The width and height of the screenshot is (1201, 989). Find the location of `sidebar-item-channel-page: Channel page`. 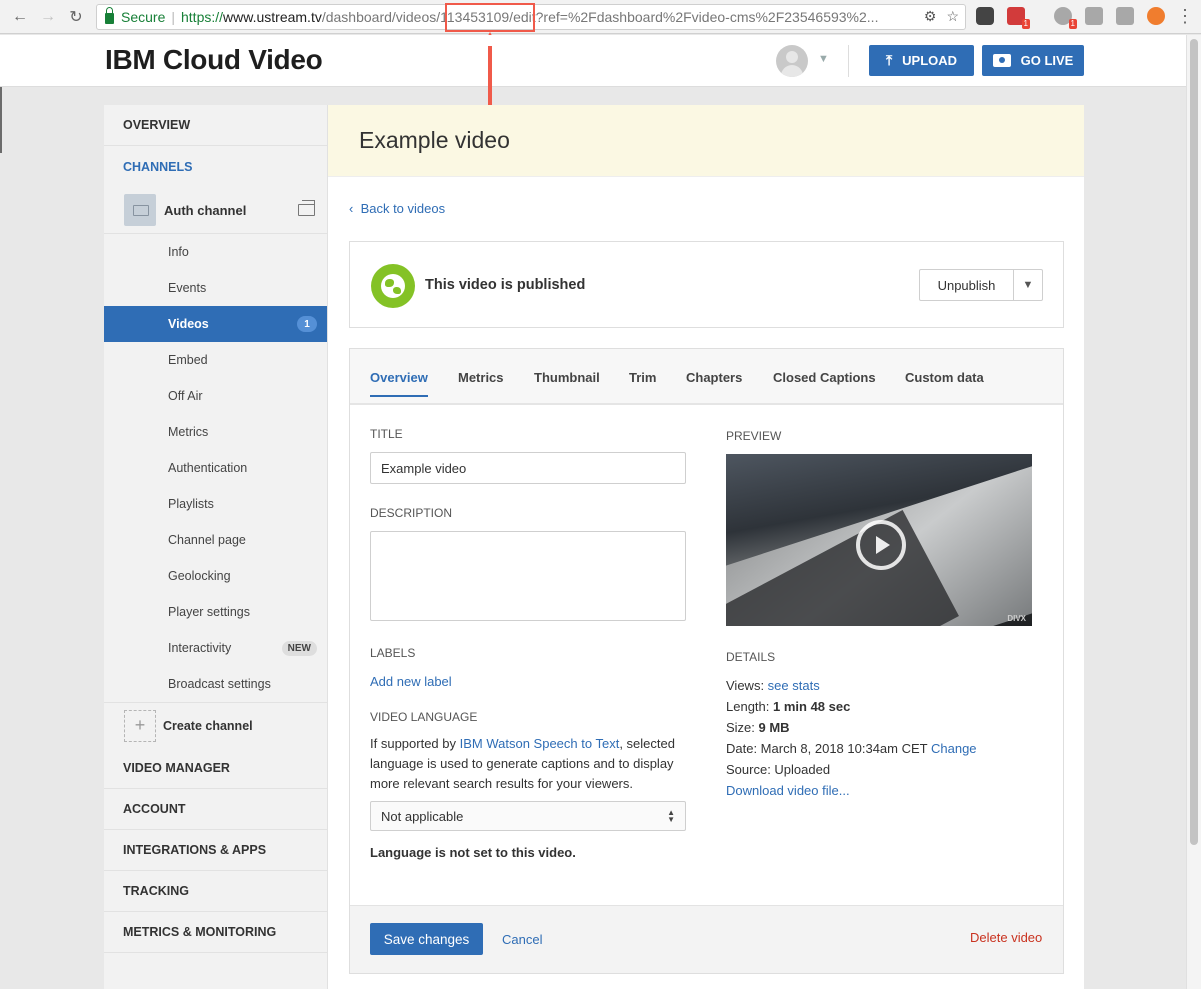

sidebar-item-channel-page: Channel page is located at coordinates (215, 540).